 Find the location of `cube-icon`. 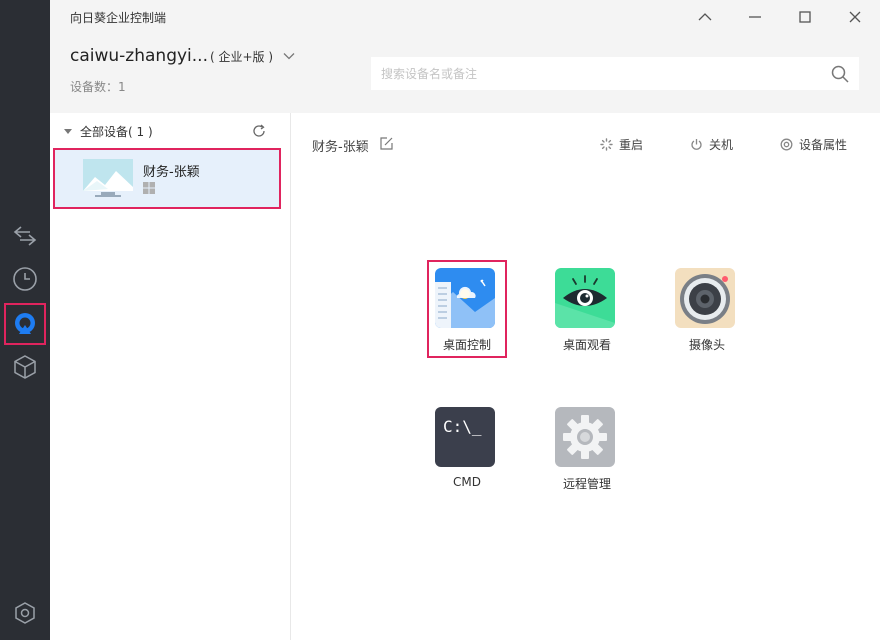

cube-icon is located at coordinates (25, 367).